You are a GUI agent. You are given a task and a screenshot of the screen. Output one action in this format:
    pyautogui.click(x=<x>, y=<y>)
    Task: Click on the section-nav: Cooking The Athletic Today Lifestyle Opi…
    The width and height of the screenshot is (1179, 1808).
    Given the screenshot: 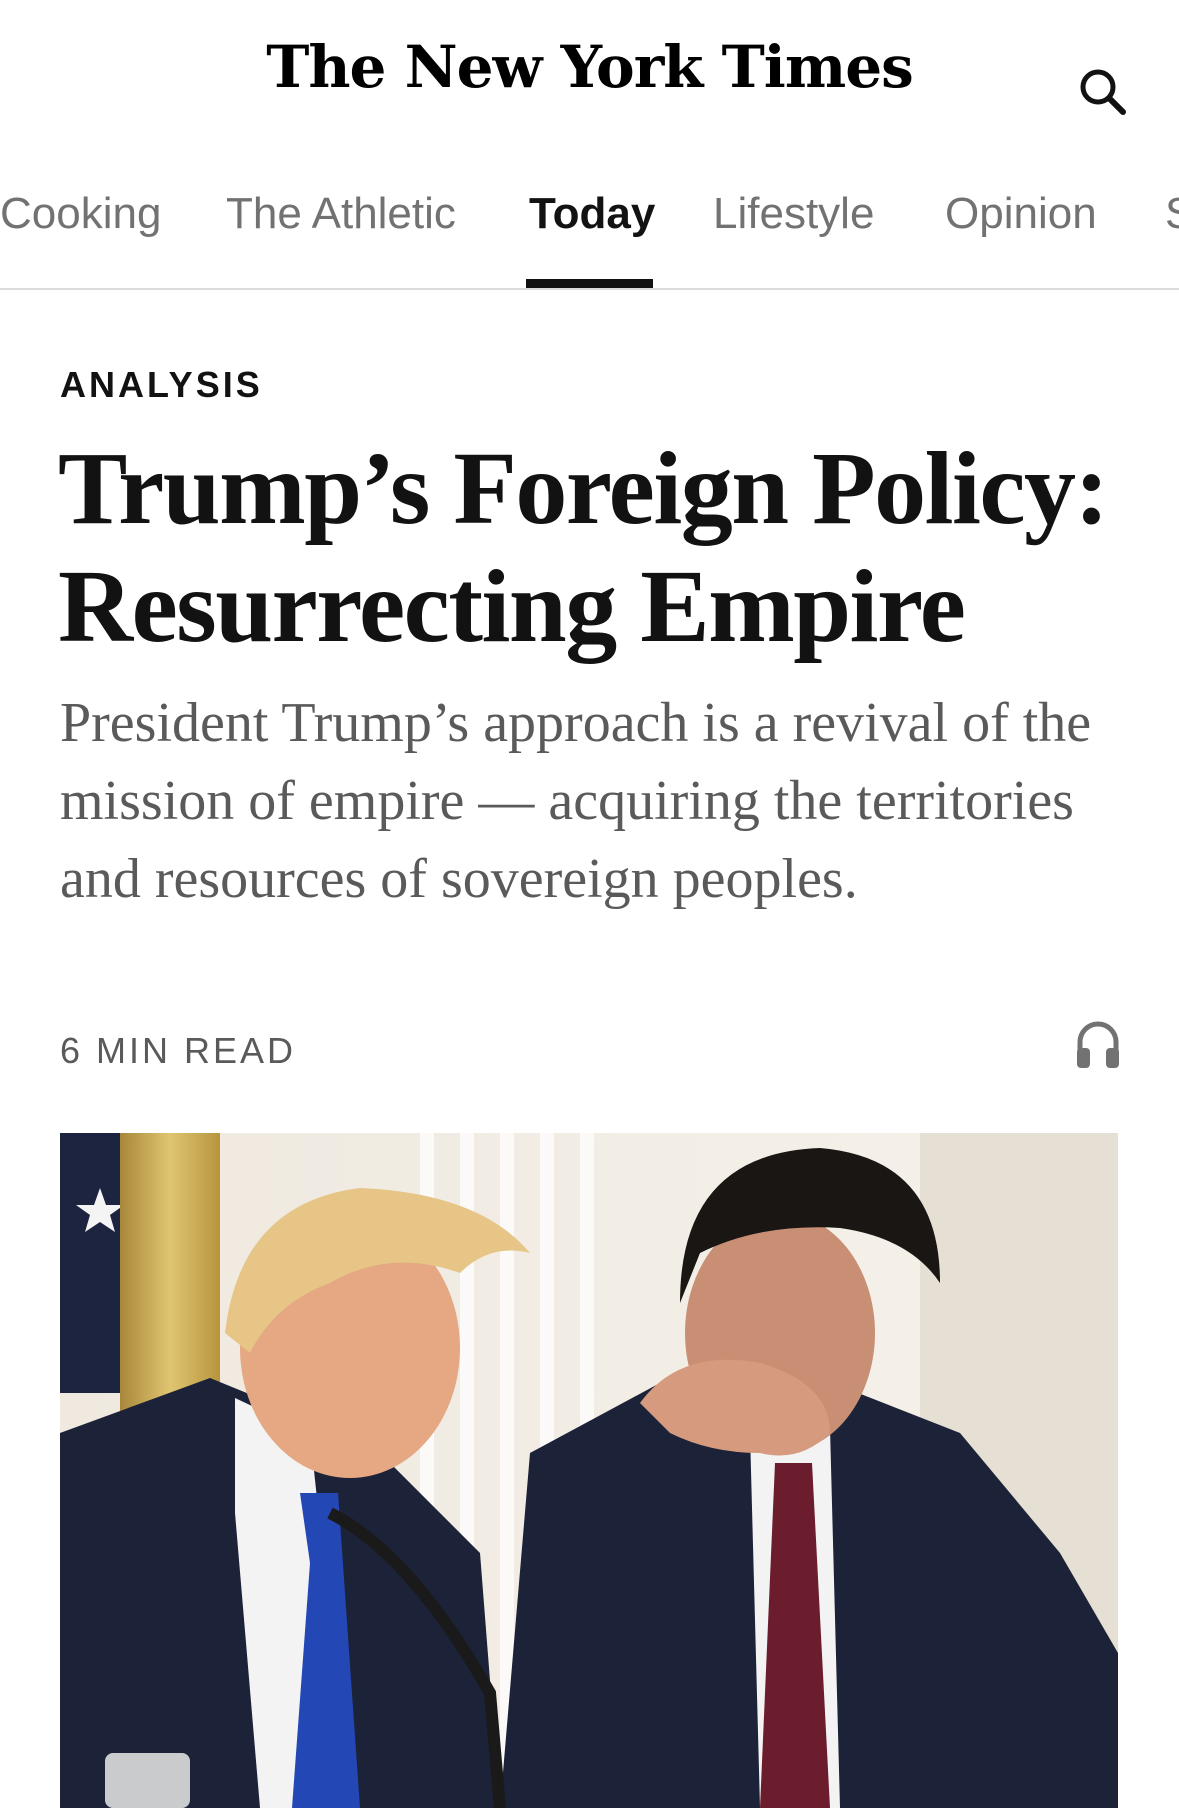 What is the action you would take?
    pyautogui.click(x=589, y=233)
    